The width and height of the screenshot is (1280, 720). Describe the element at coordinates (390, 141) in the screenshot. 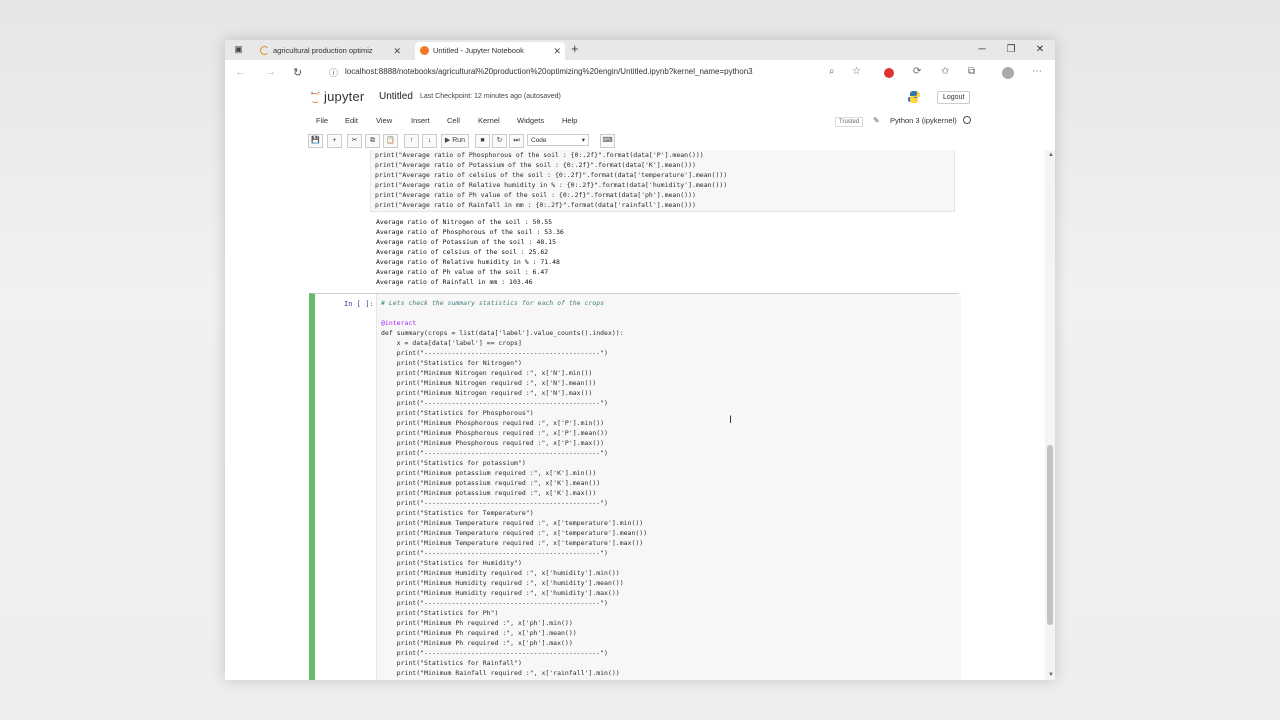

I see `paste-icon: 📋` at that location.